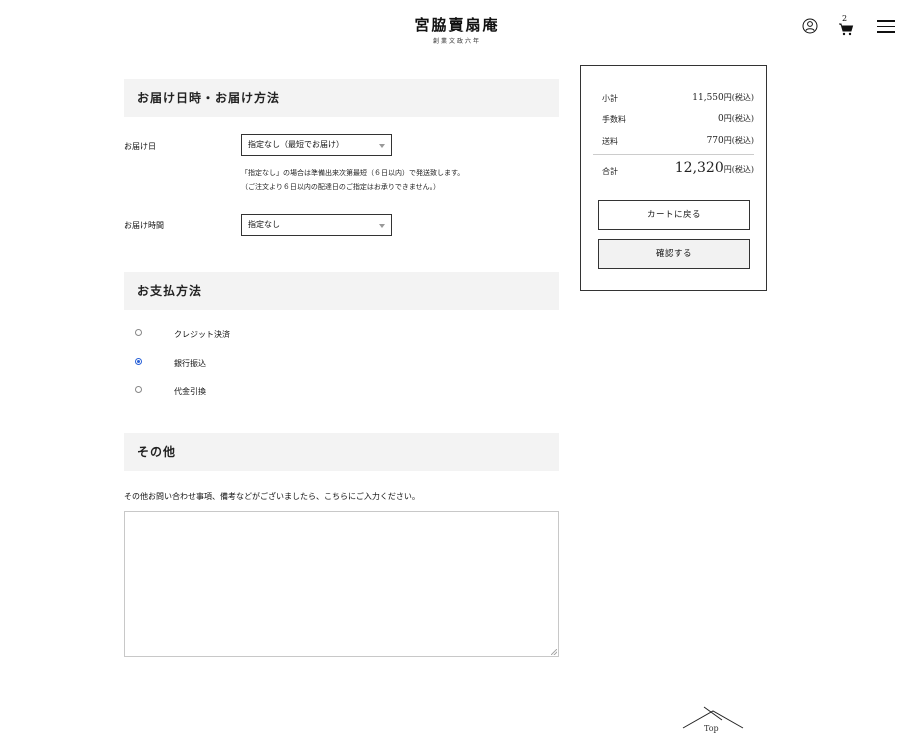  Describe the element at coordinates (699, 168) in the screenshot. I see `total-value: 12,320` at that location.